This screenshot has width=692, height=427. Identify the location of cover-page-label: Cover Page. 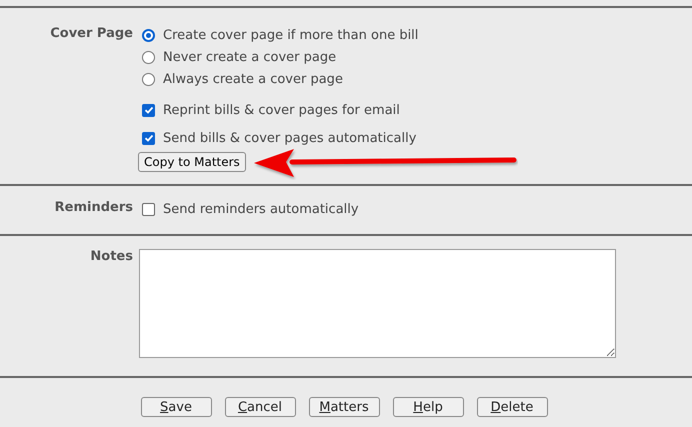
(91, 34).